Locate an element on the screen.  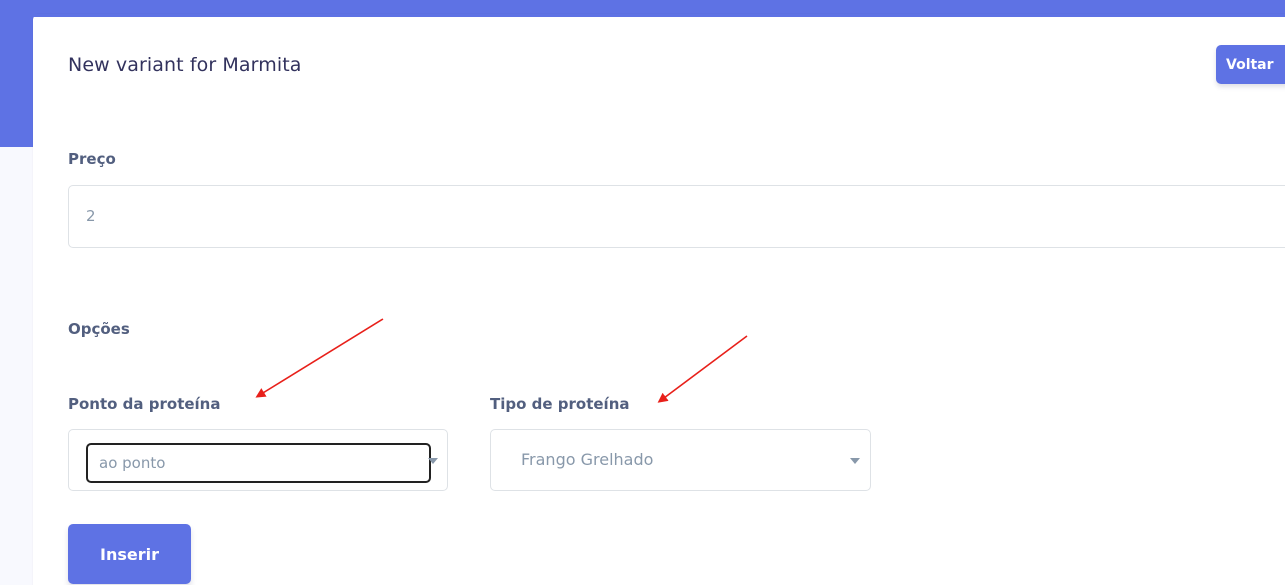
protein-type-value: Frango Grelhado is located at coordinates (587, 459).